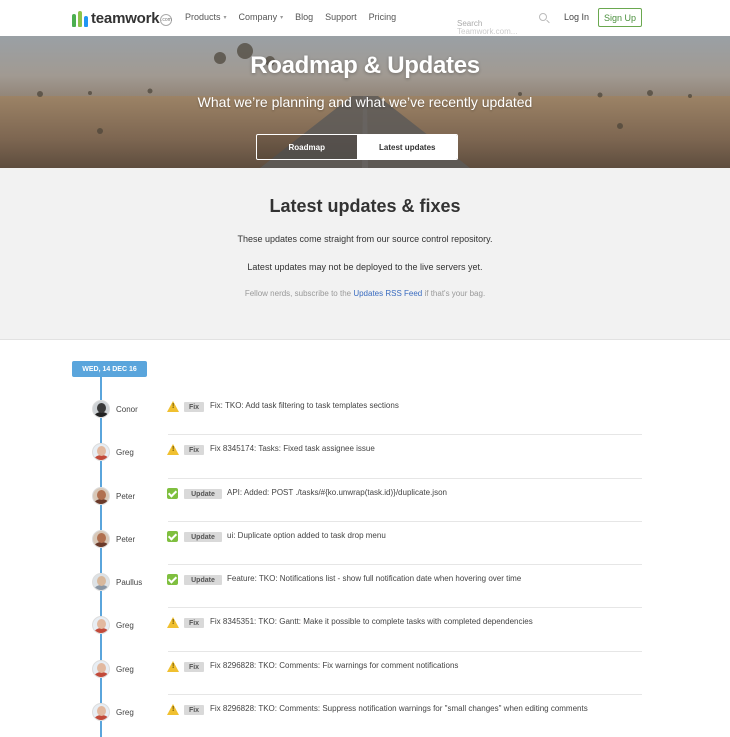 The image size is (730, 737). Describe the element at coordinates (125, 18) in the screenshot. I see `brand-name: teamwork` at that location.